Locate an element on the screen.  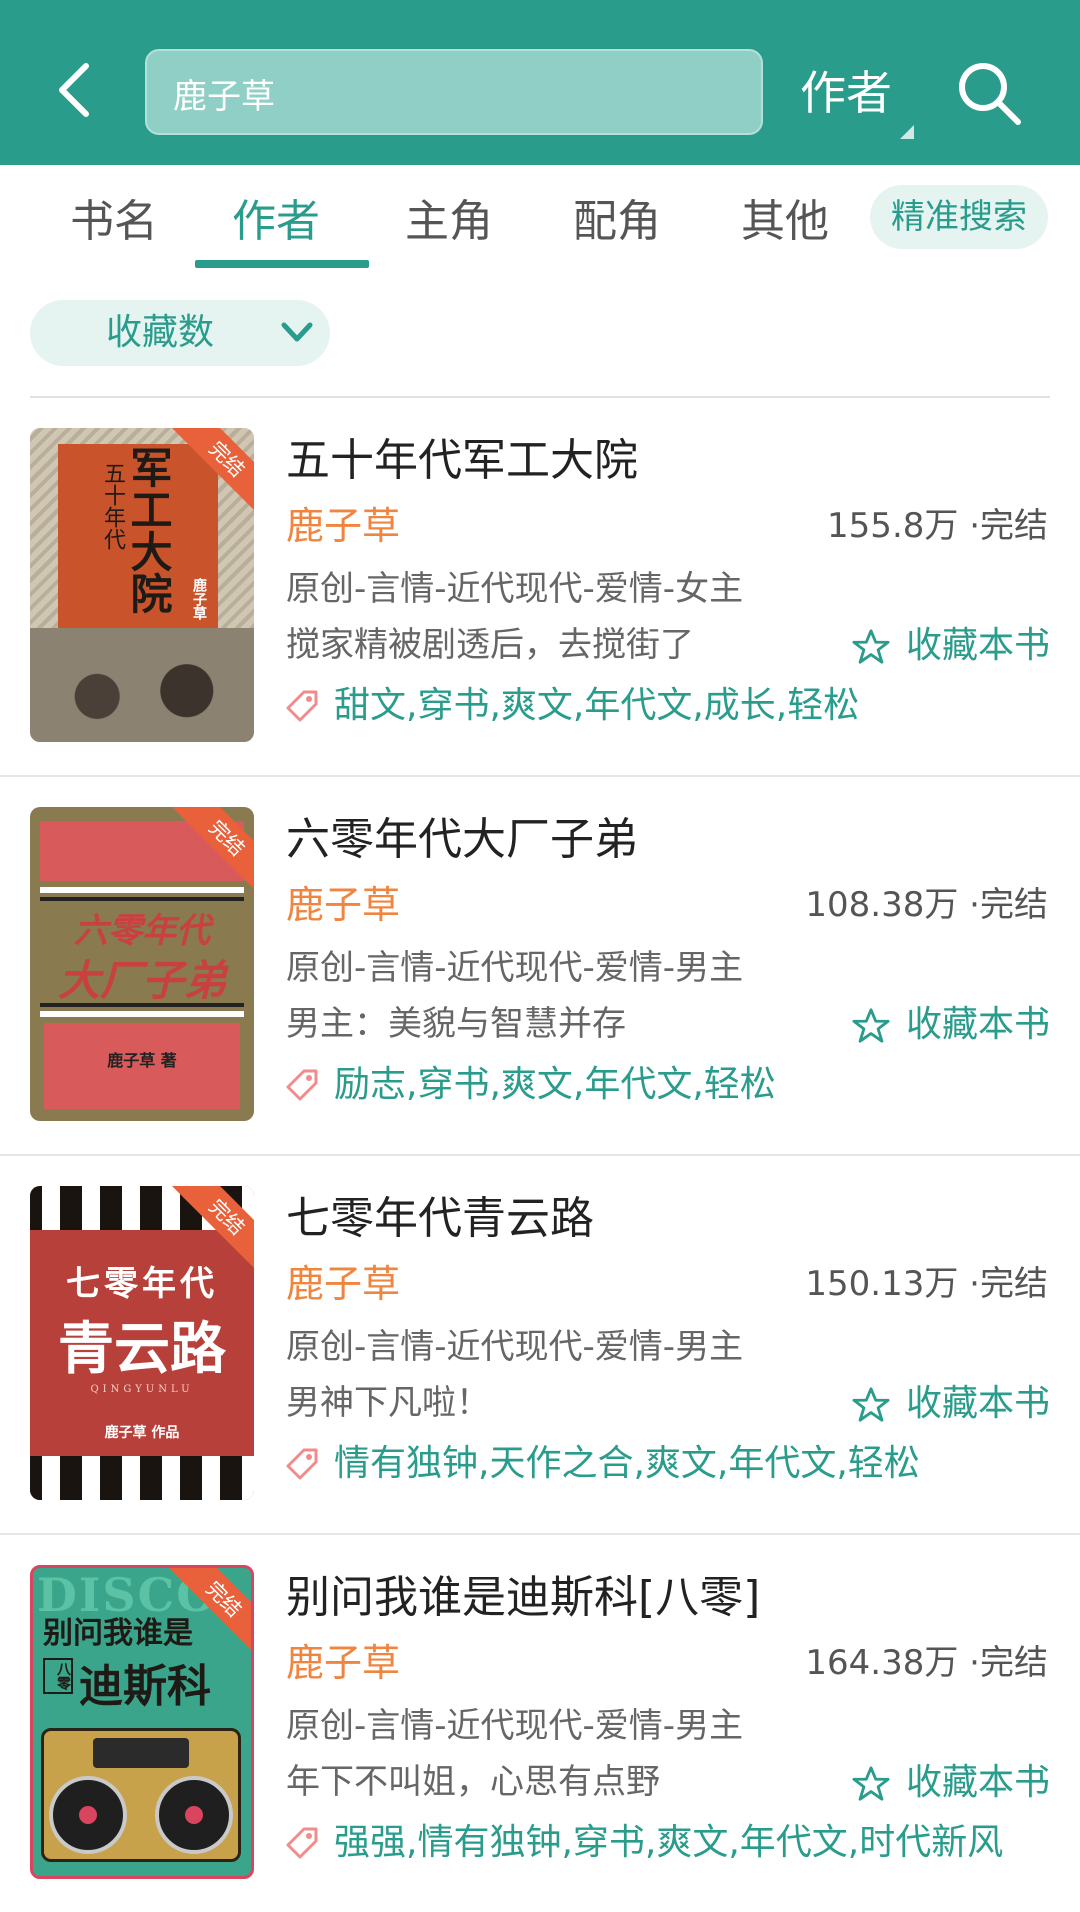
book-cover: 六零年代 大厂子弟 鹿子草 著 完结 is located at coordinates (142, 964).